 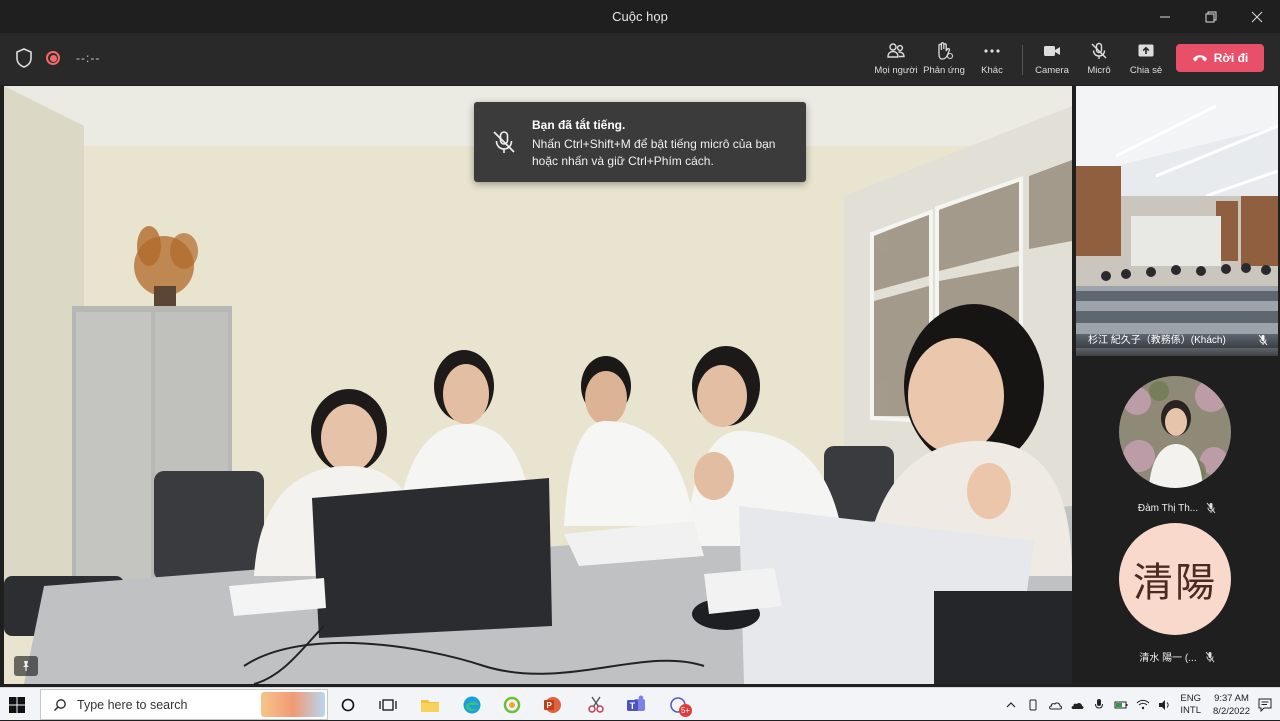 What do you see at coordinates (17, 705) in the screenshot?
I see `windows-start-icon` at bounding box center [17, 705].